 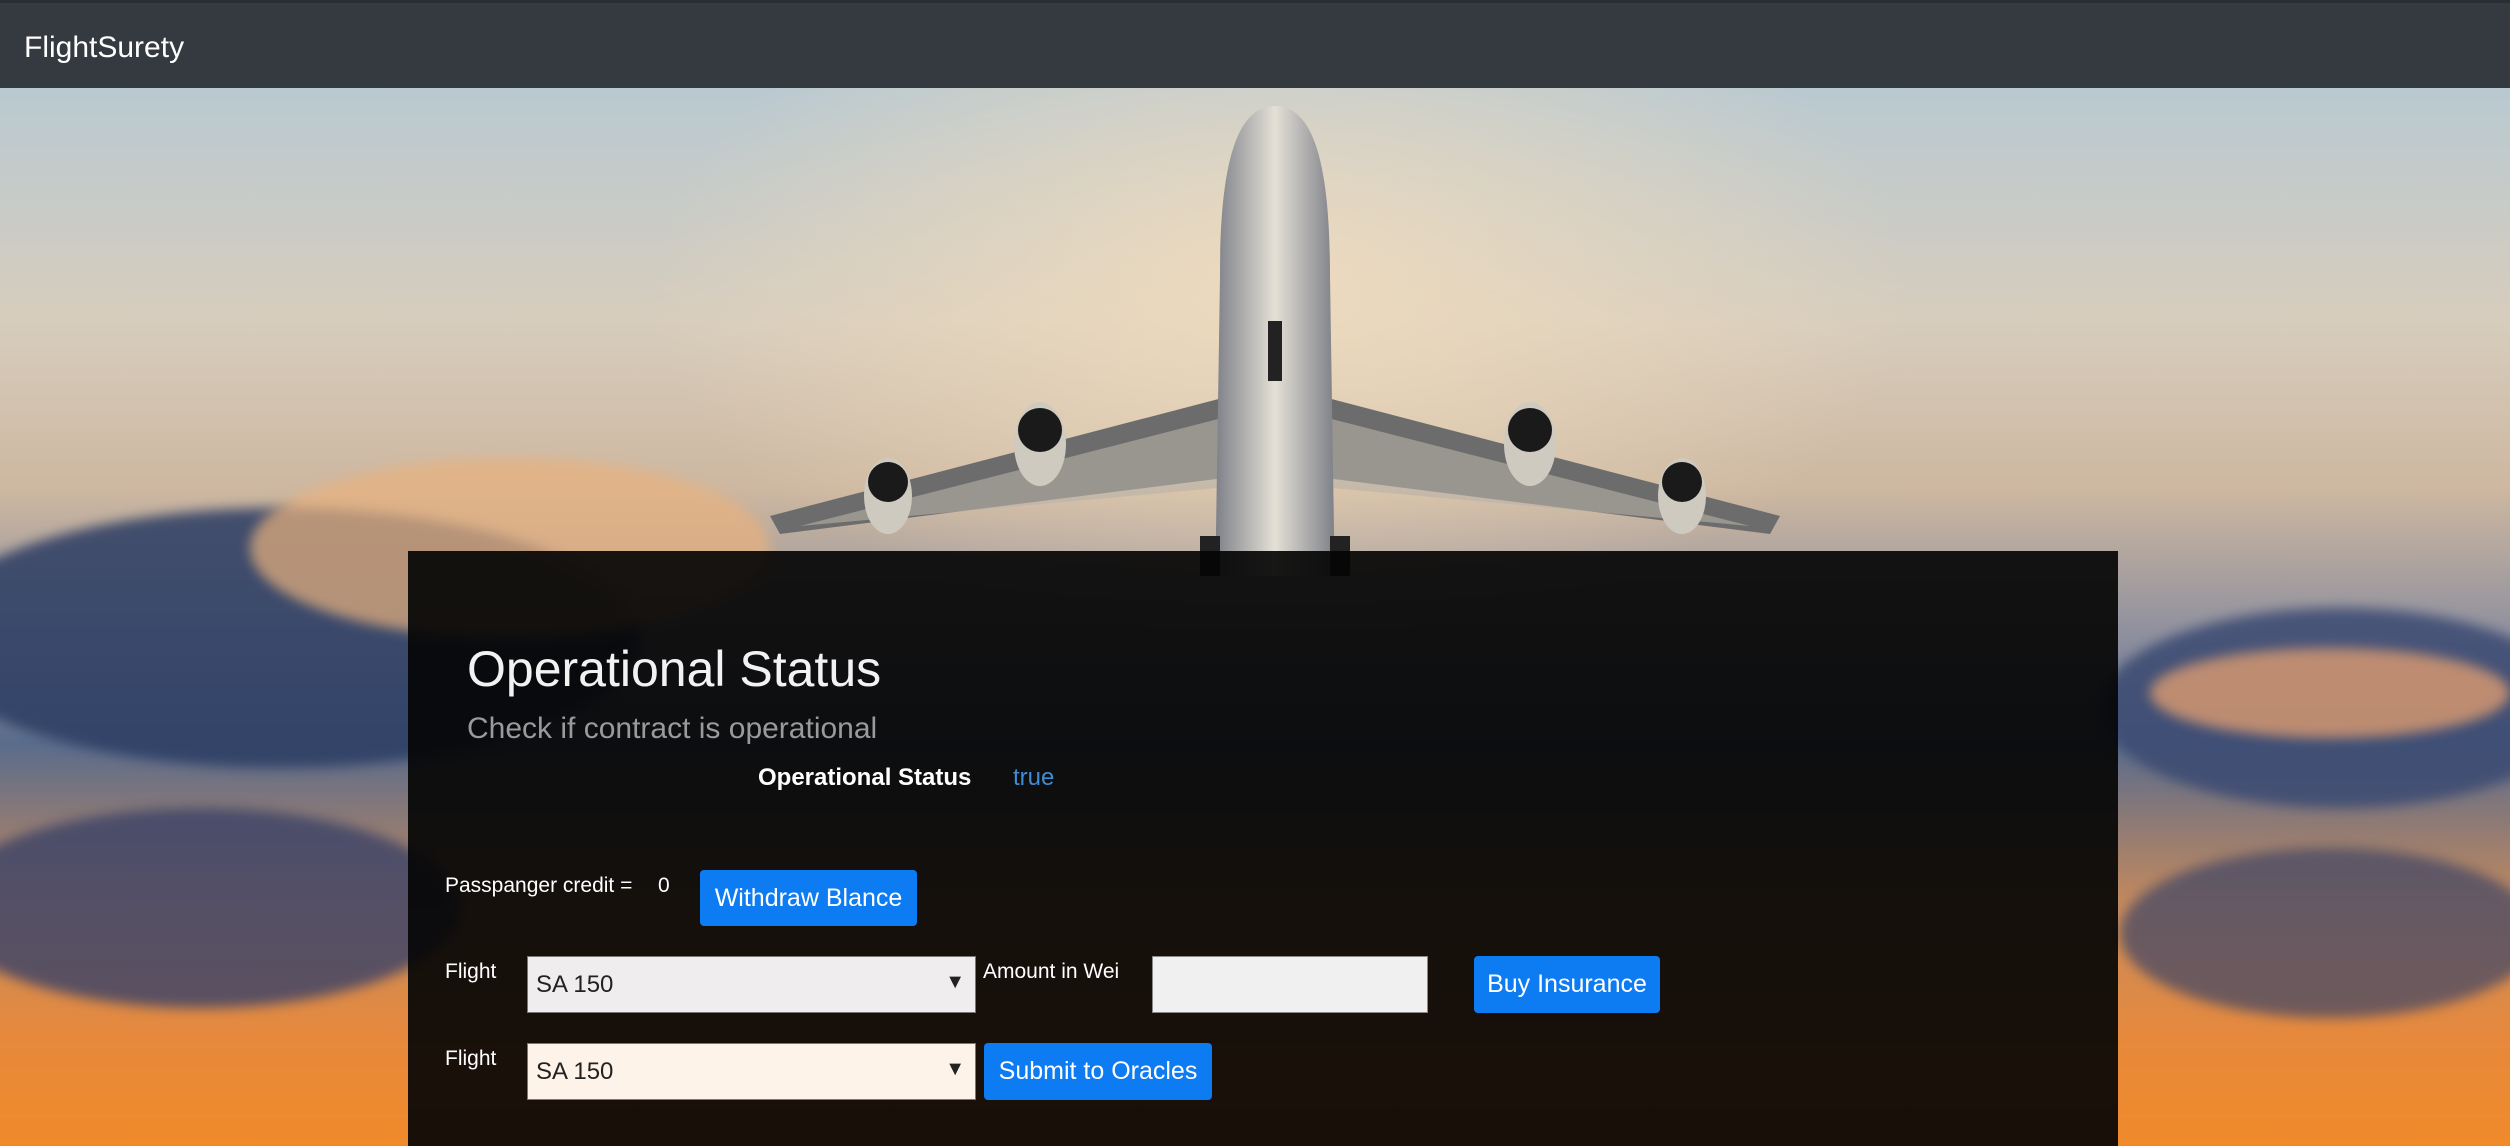 I want to click on operational-status-label: Operational Status, so click(x=865, y=777).